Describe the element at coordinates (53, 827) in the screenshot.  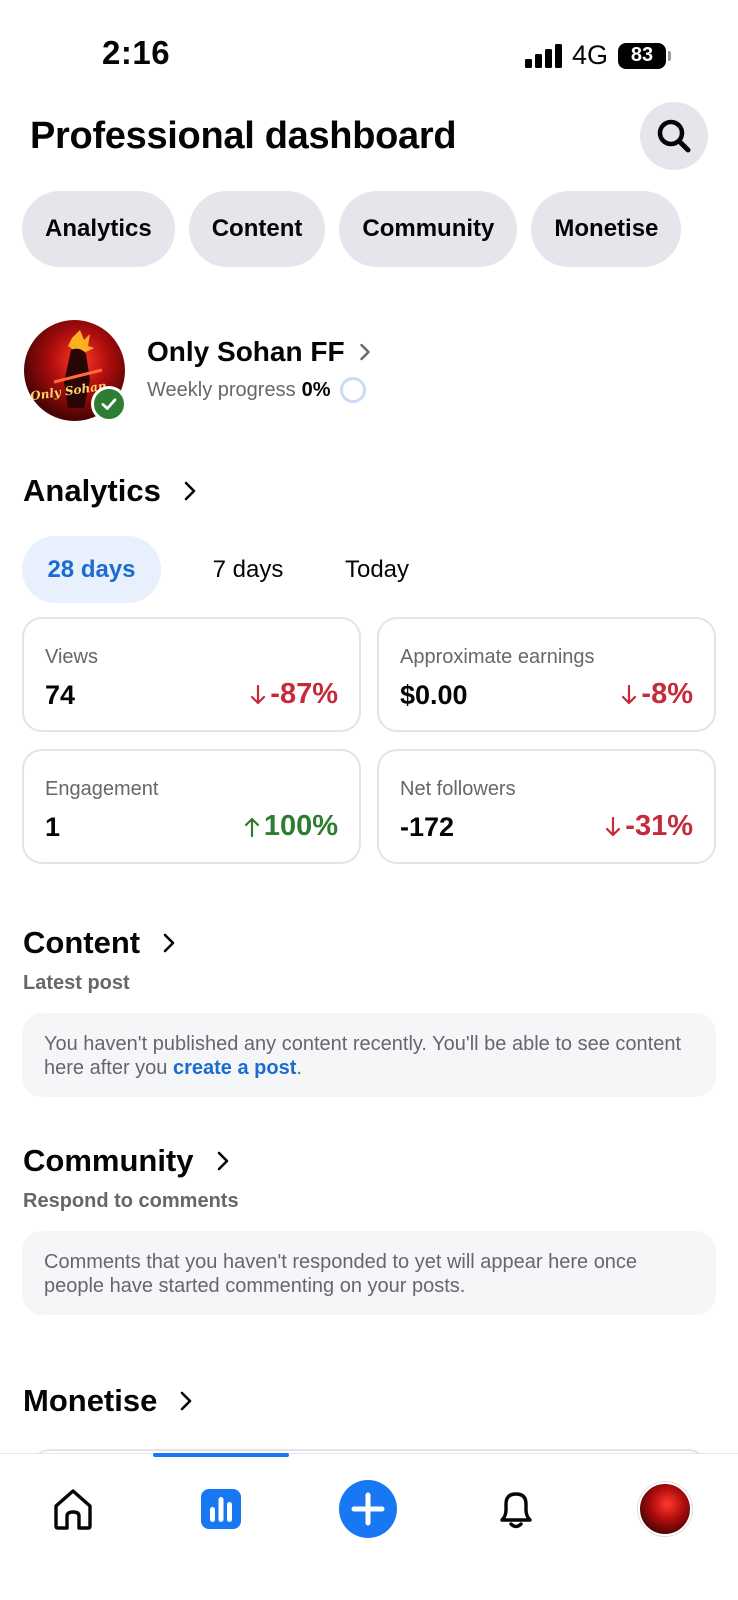
I see `metric-value: 1` at that location.